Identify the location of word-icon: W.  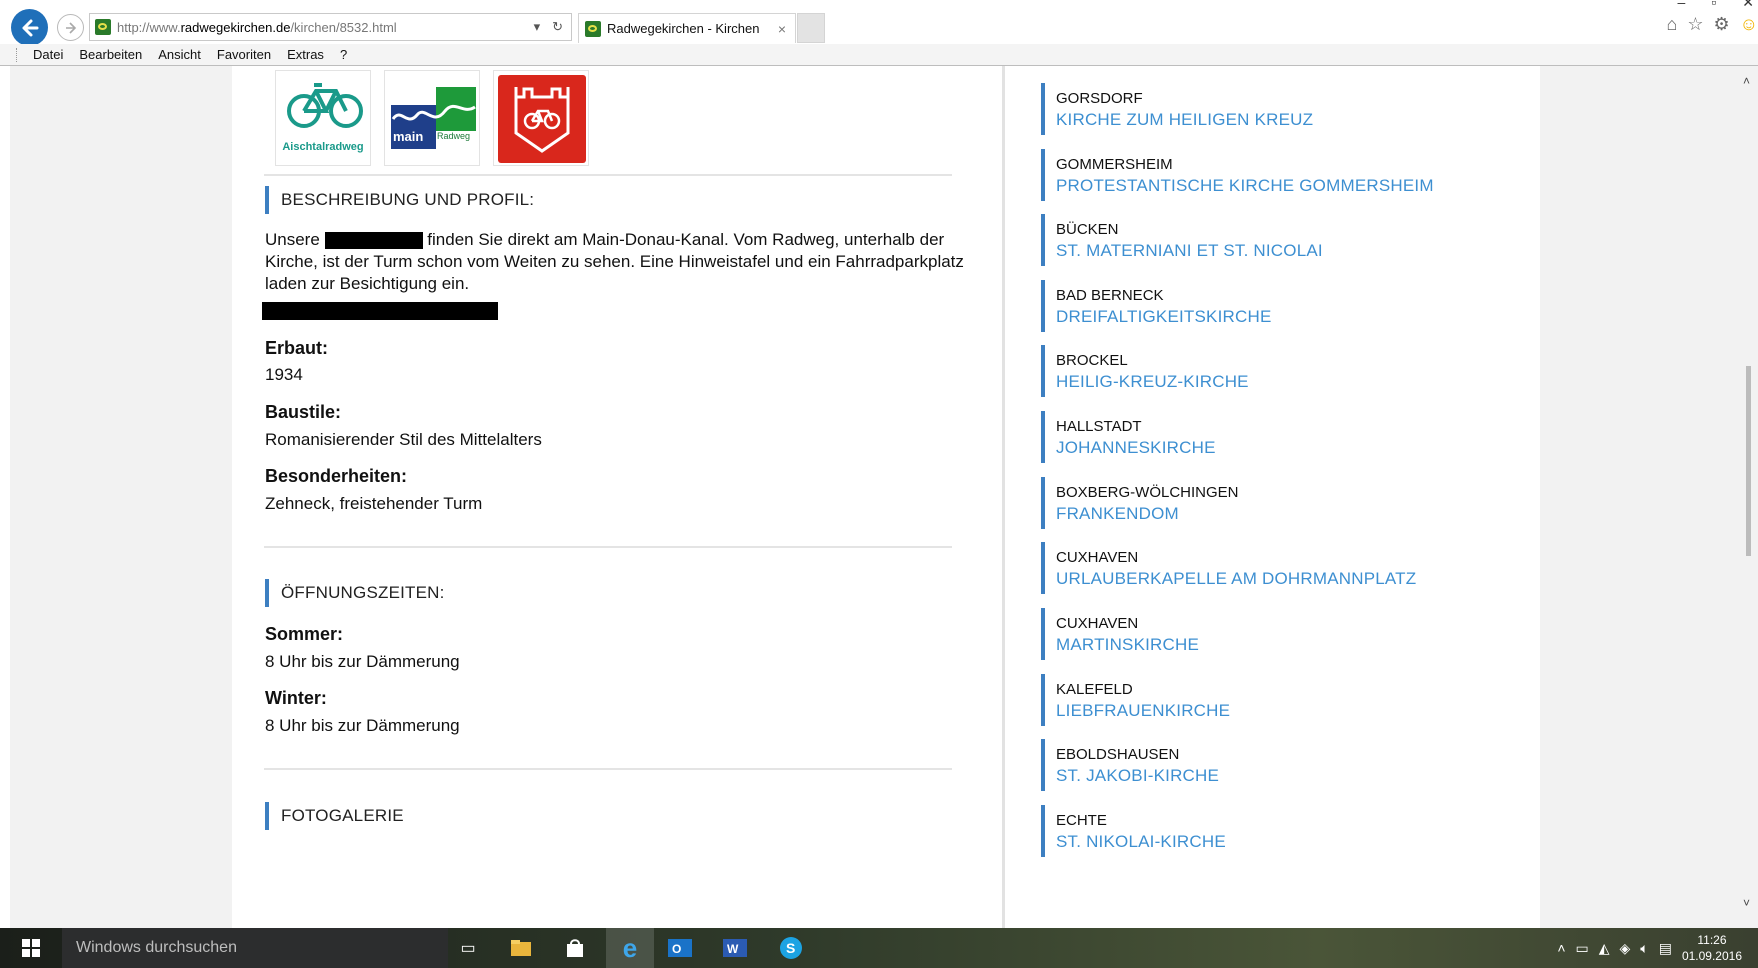
(735, 948).